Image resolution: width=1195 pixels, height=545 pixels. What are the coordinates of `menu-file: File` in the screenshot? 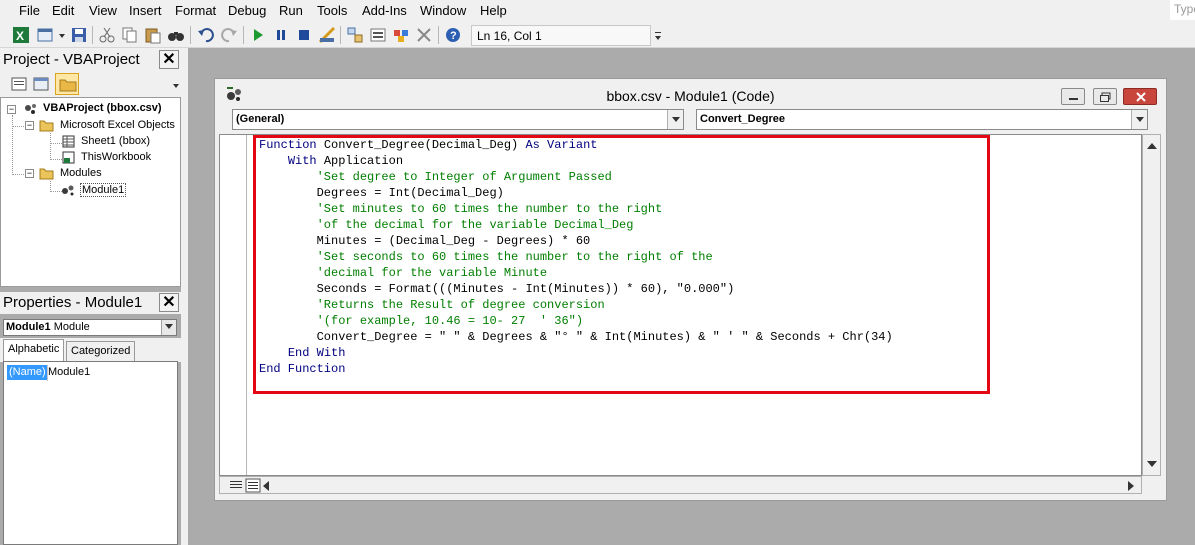 It's located at (29, 10).